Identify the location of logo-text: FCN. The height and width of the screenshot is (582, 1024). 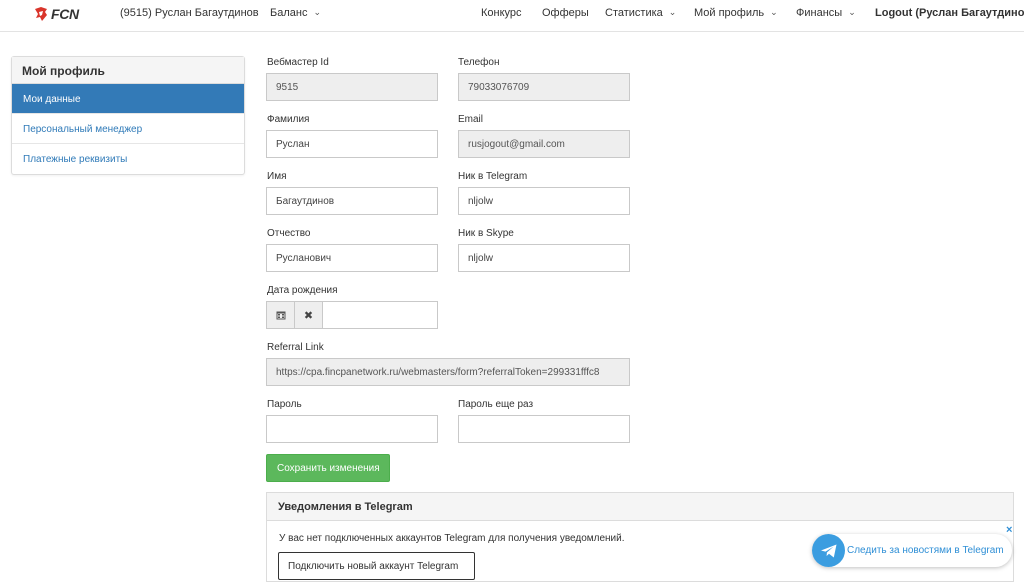
(65, 14).